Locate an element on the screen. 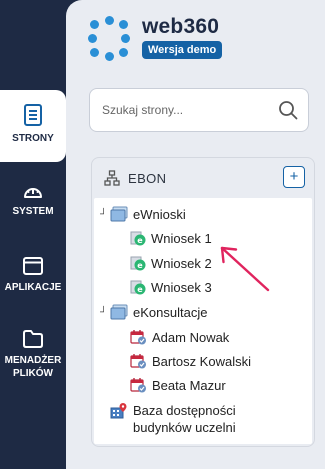  tree-node-label: Baza dostępności budynków uczelni is located at coordinates (184, 419).